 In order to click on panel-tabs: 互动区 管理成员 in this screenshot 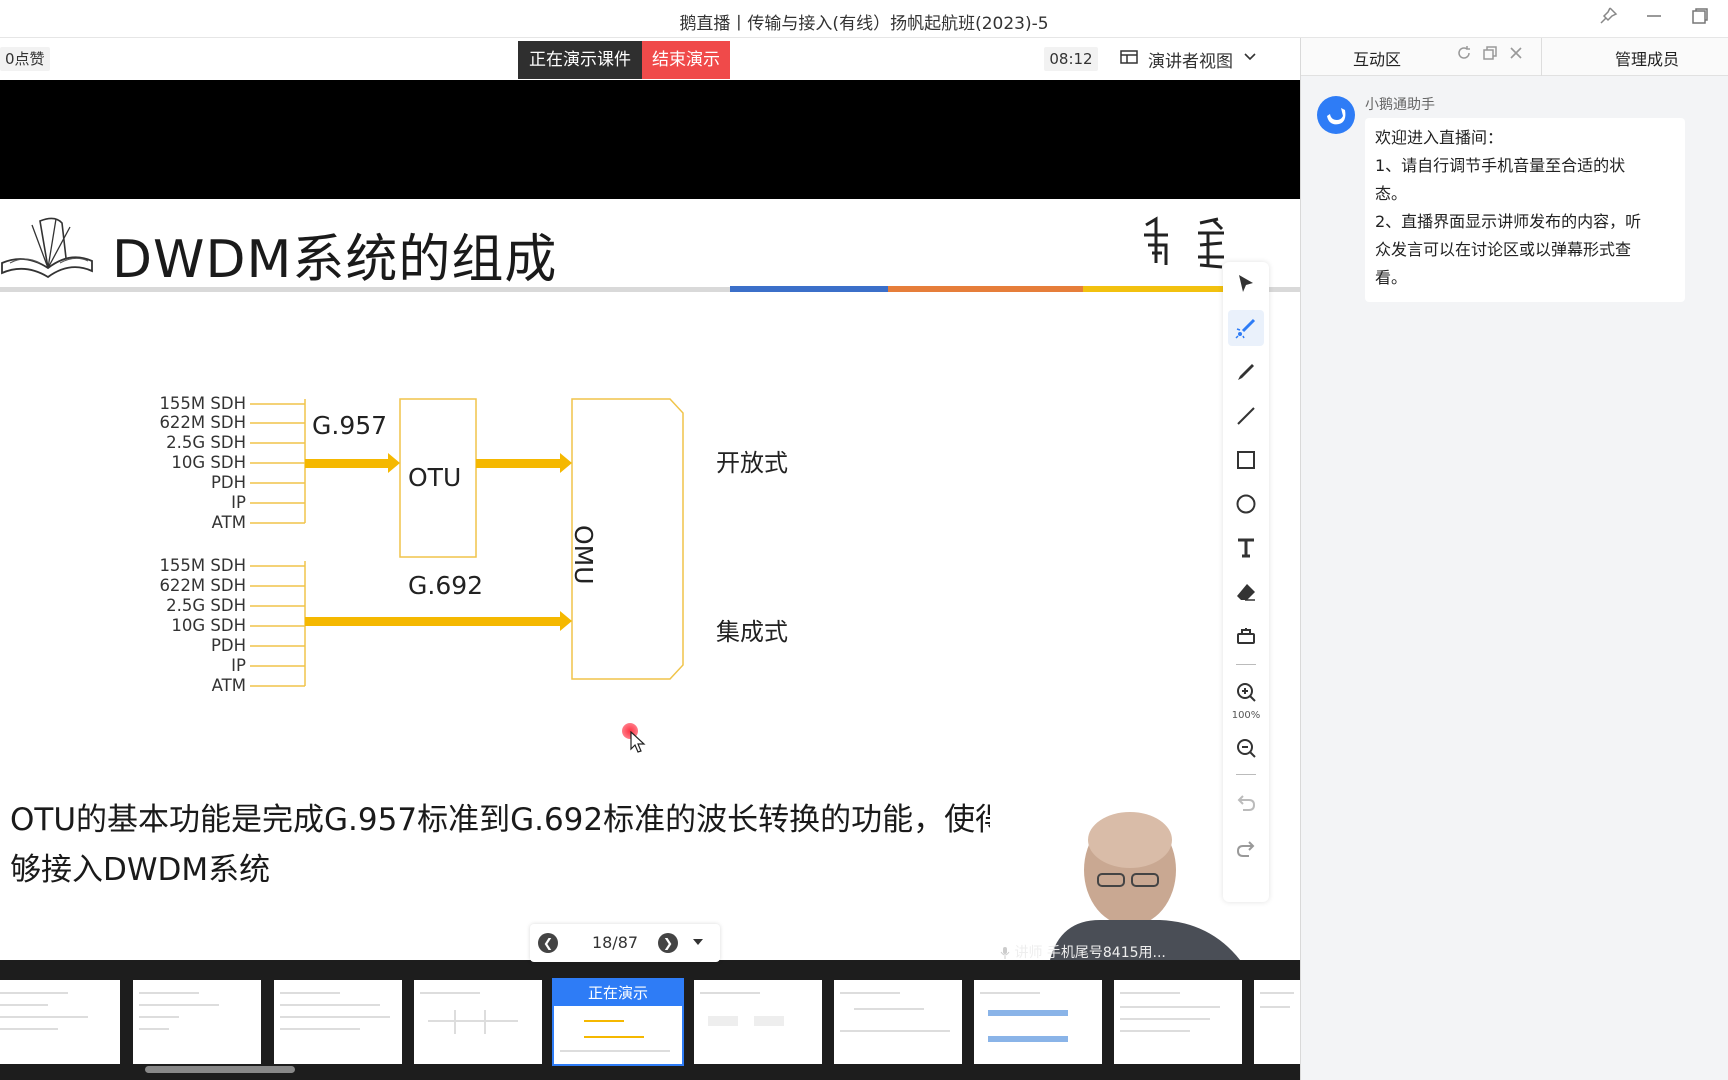, I will do `click(1514, 57)`.